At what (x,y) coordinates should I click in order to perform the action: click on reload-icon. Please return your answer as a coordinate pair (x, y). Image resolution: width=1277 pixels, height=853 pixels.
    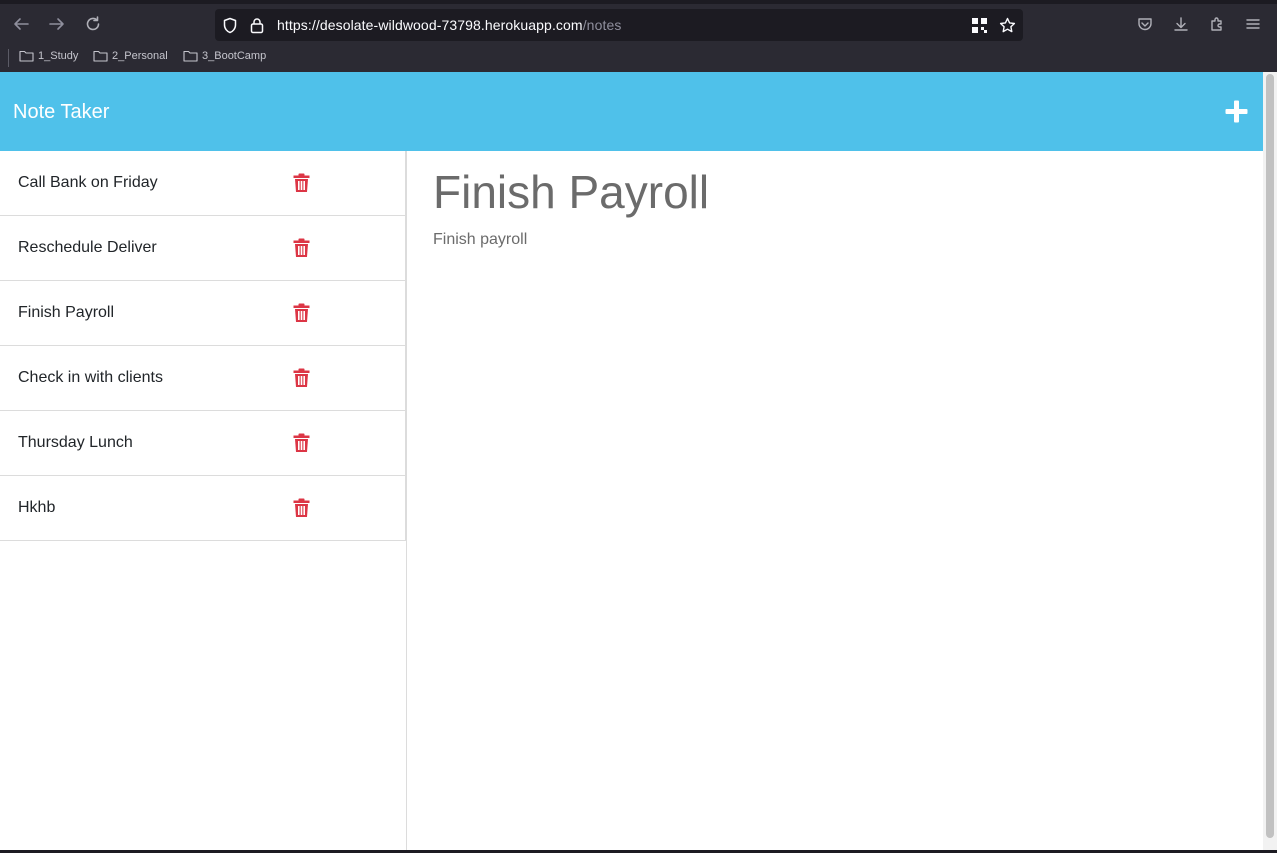
    Looking at the image, I should click on (93, 24).